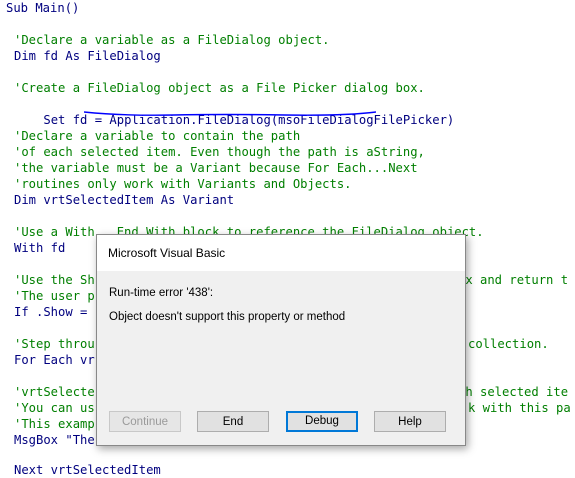 This screenshot has width=575, height=478. Describe the element at coordinates (43, 8) in the screenshot. I see `code-line: Sub Main()` at that location.